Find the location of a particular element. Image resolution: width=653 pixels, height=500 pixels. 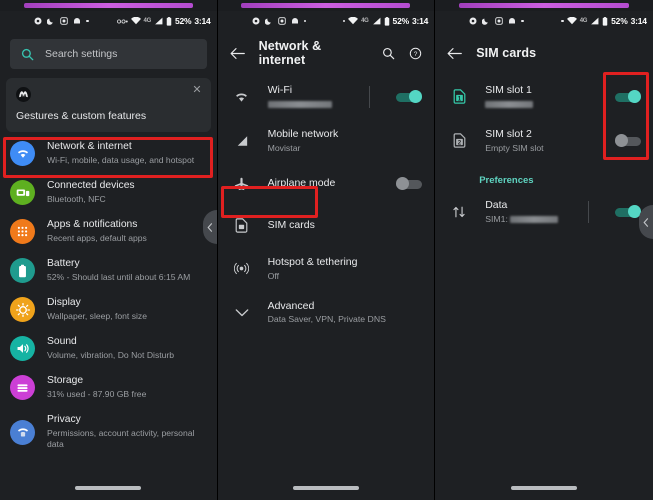

network-row-hotspot-tethering: Hotspot & tethering Off is located at coordinates (326, 269).